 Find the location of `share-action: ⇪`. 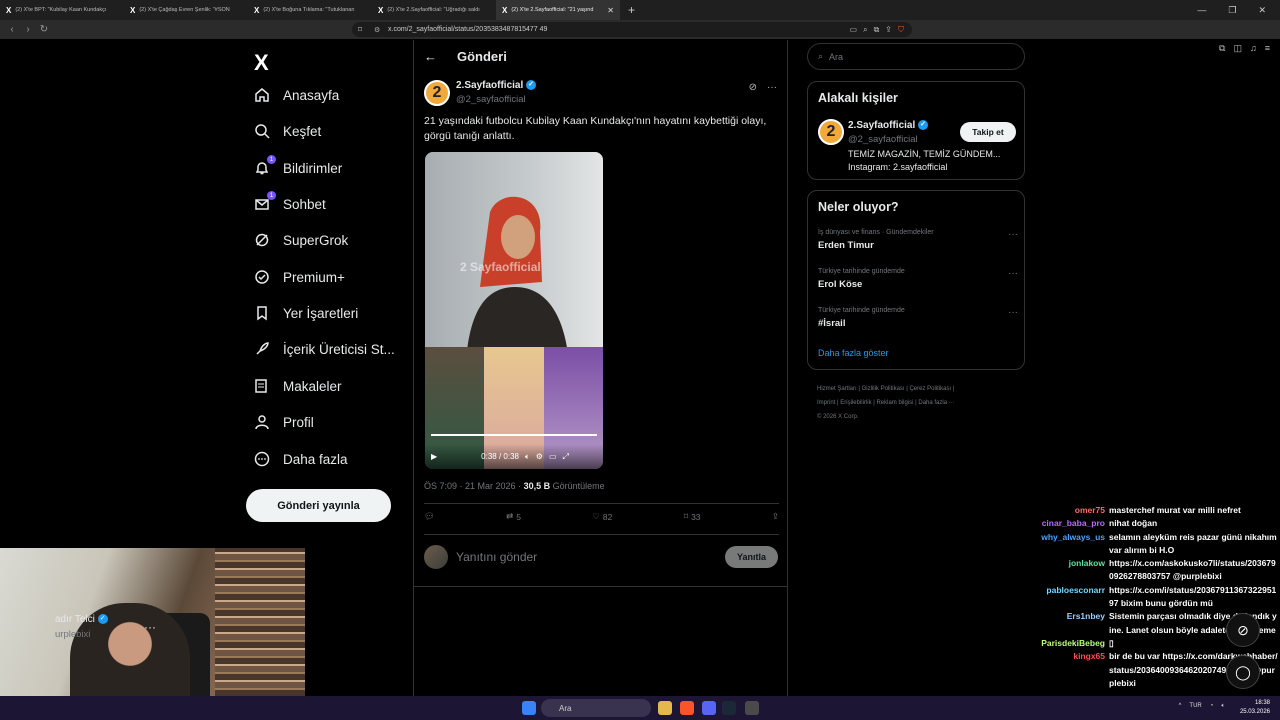

share-action: ⇪ is located at coordinates (775, 516).